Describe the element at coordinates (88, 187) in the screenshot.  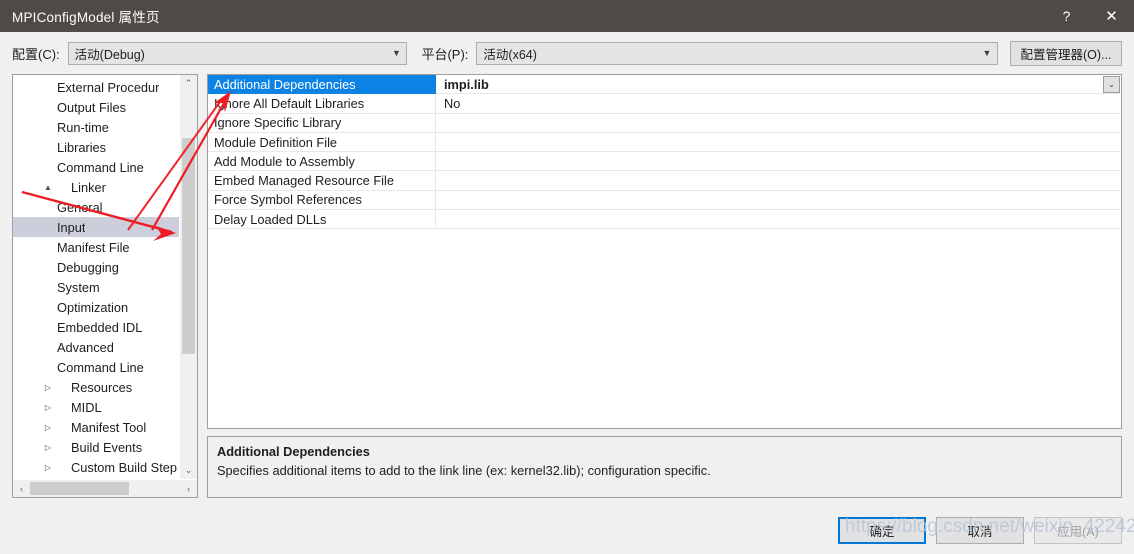
I see `tree-item-label: Linker` at that location.